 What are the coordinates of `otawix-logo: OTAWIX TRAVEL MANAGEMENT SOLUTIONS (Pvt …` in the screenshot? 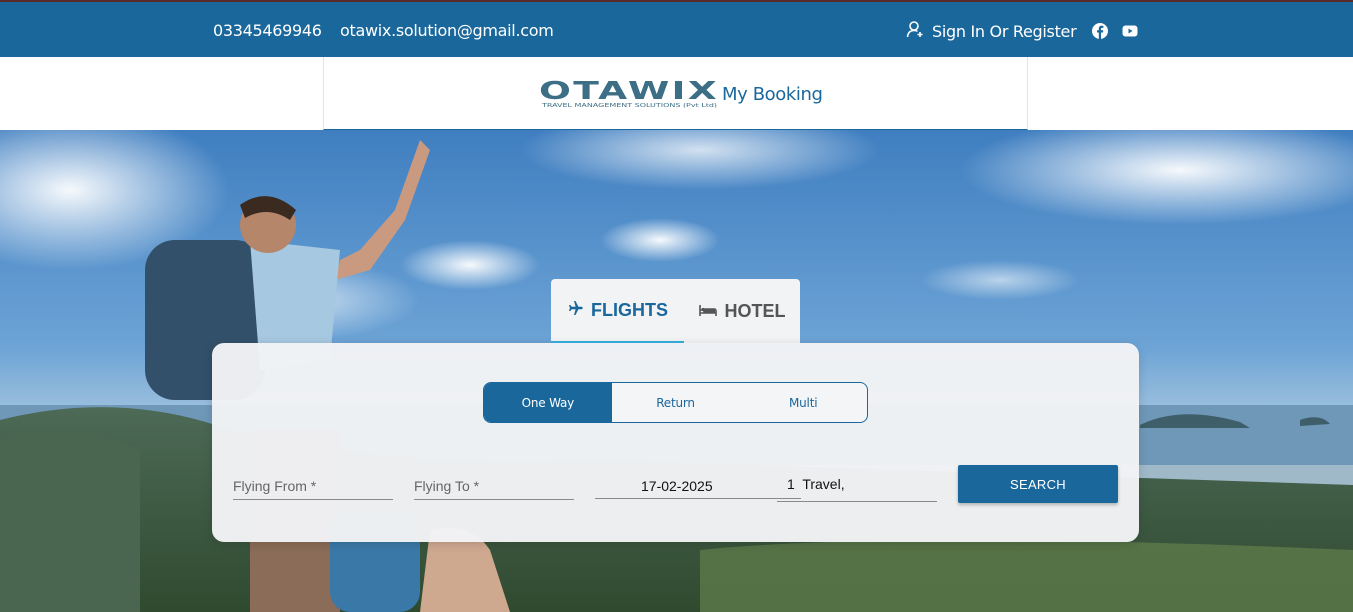 It's located at (630, 92).